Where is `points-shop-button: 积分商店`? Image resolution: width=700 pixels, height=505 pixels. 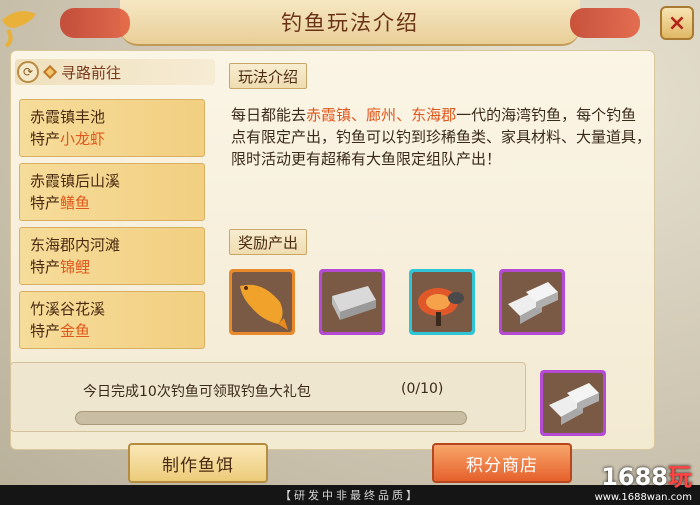
points-shop-button: 积分商店 is located at coordinates (502, 463).